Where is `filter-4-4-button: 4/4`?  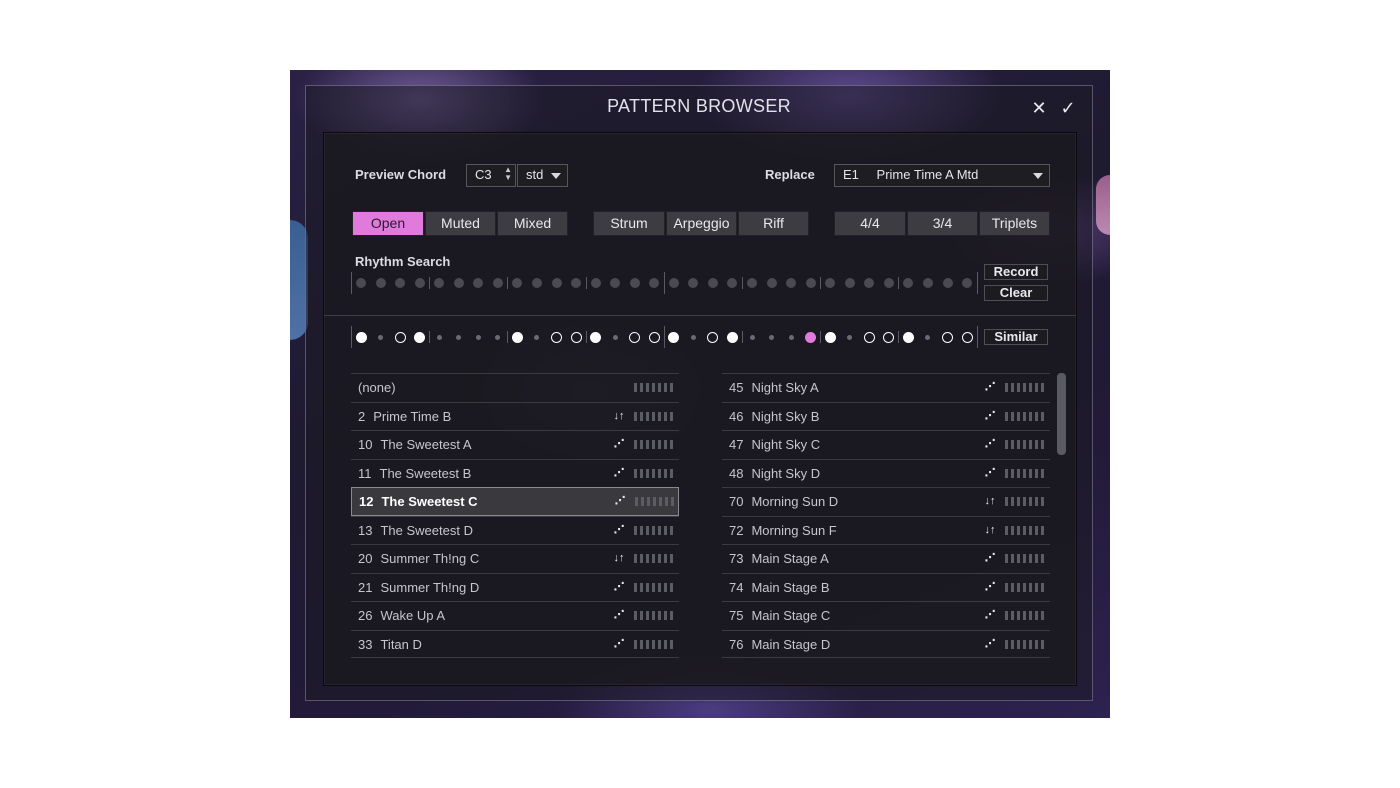 filter-4-4-button: 4/4 is located at coordinates (870, 223).